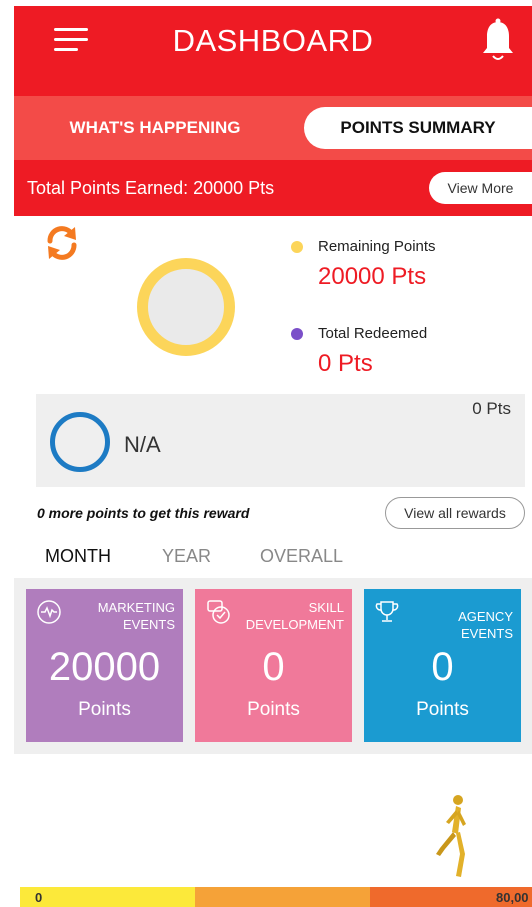 This screenshot has height=907, width=532. Describe the element at coordinates (373, 333) in the screenshot. I see `total-redeemed-label: Total Redeemed` at that location.